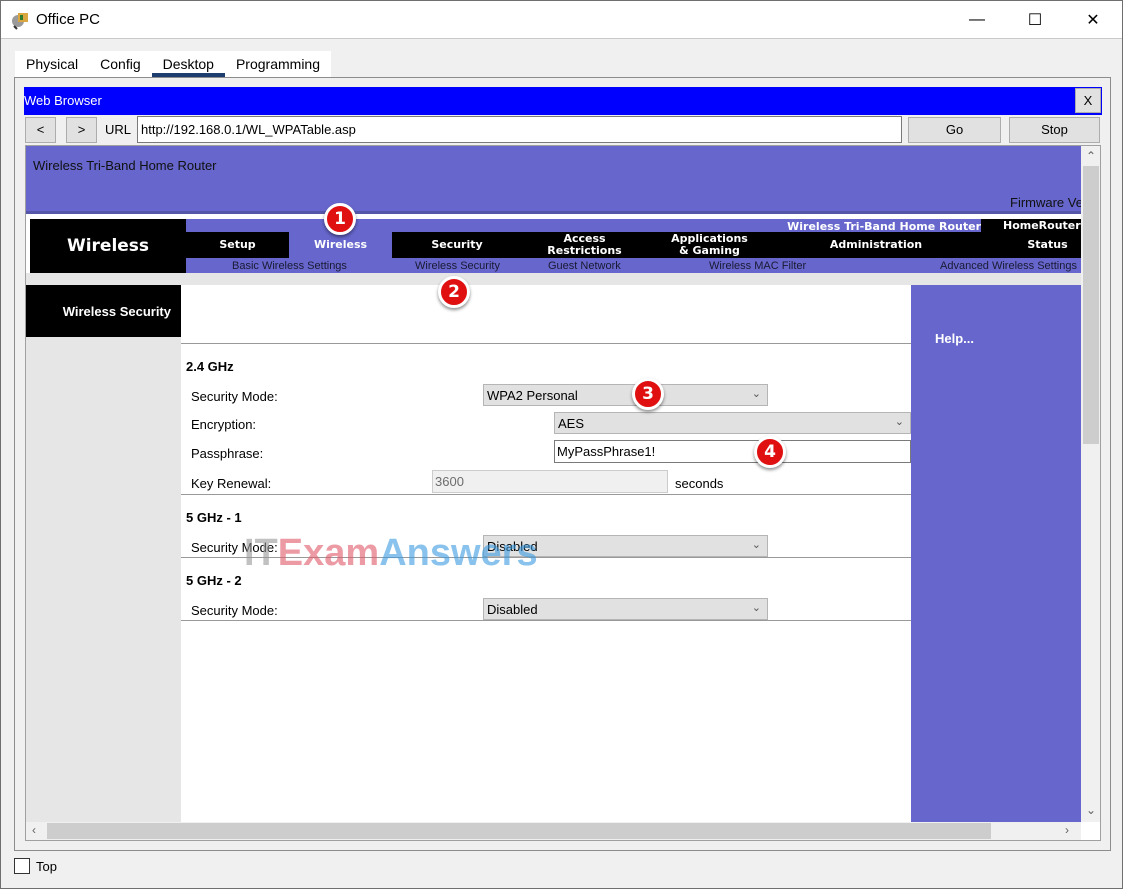 This screenshot has width=1123, height=889. I want to click on key-renewal-label: Key Renewal:, so click(231, 483).